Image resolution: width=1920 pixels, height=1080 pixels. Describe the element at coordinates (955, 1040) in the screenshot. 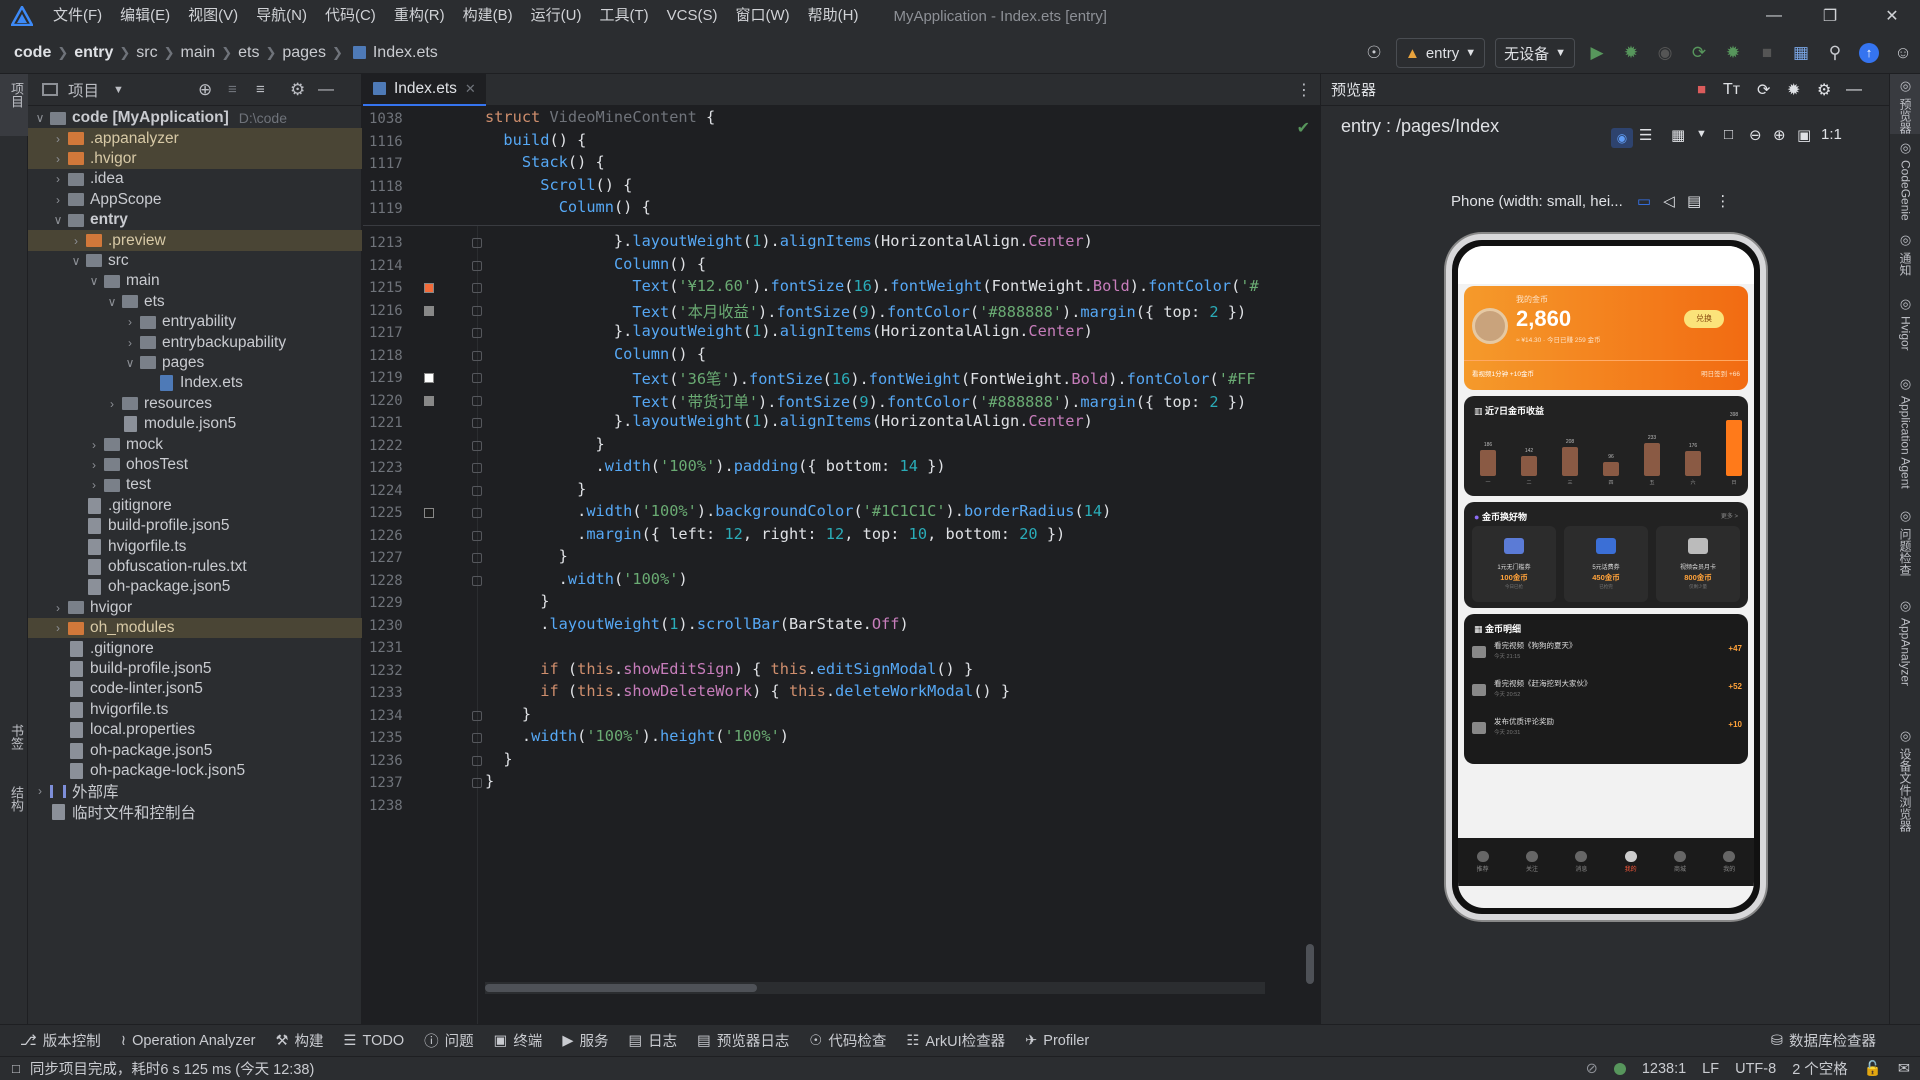

I see `bottom-tool: ☷ ArkUI检查器` at that location.